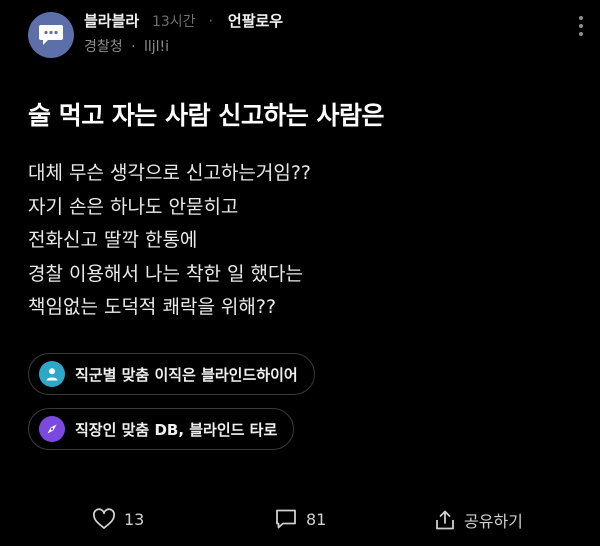 Image resolution: width=600 pixels, height=546 pixels. I want to click on body-line: 자기 손은 하나도 안묻히고, so click(133, 206).